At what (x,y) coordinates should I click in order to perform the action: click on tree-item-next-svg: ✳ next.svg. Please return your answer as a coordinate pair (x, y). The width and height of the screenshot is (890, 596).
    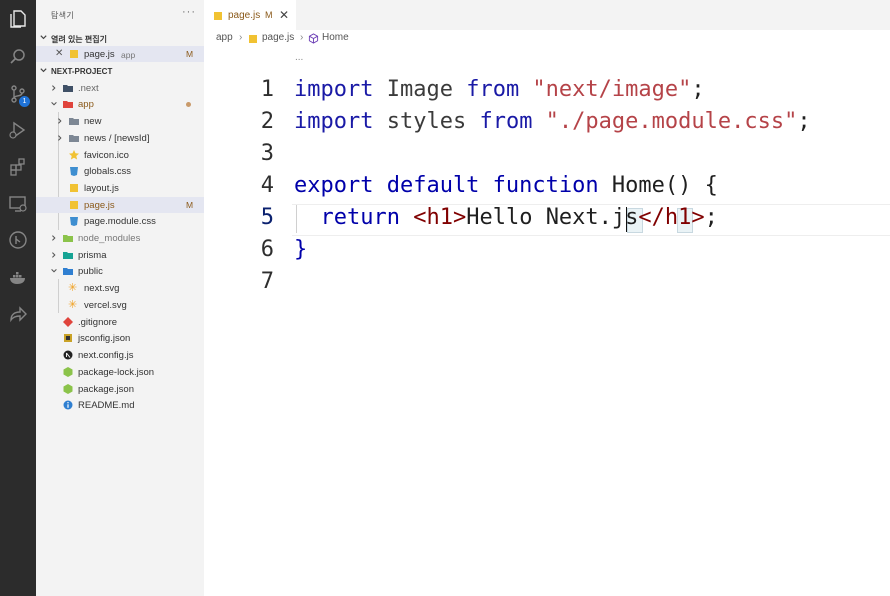
    Looking at the image, I should click on (120, 288).